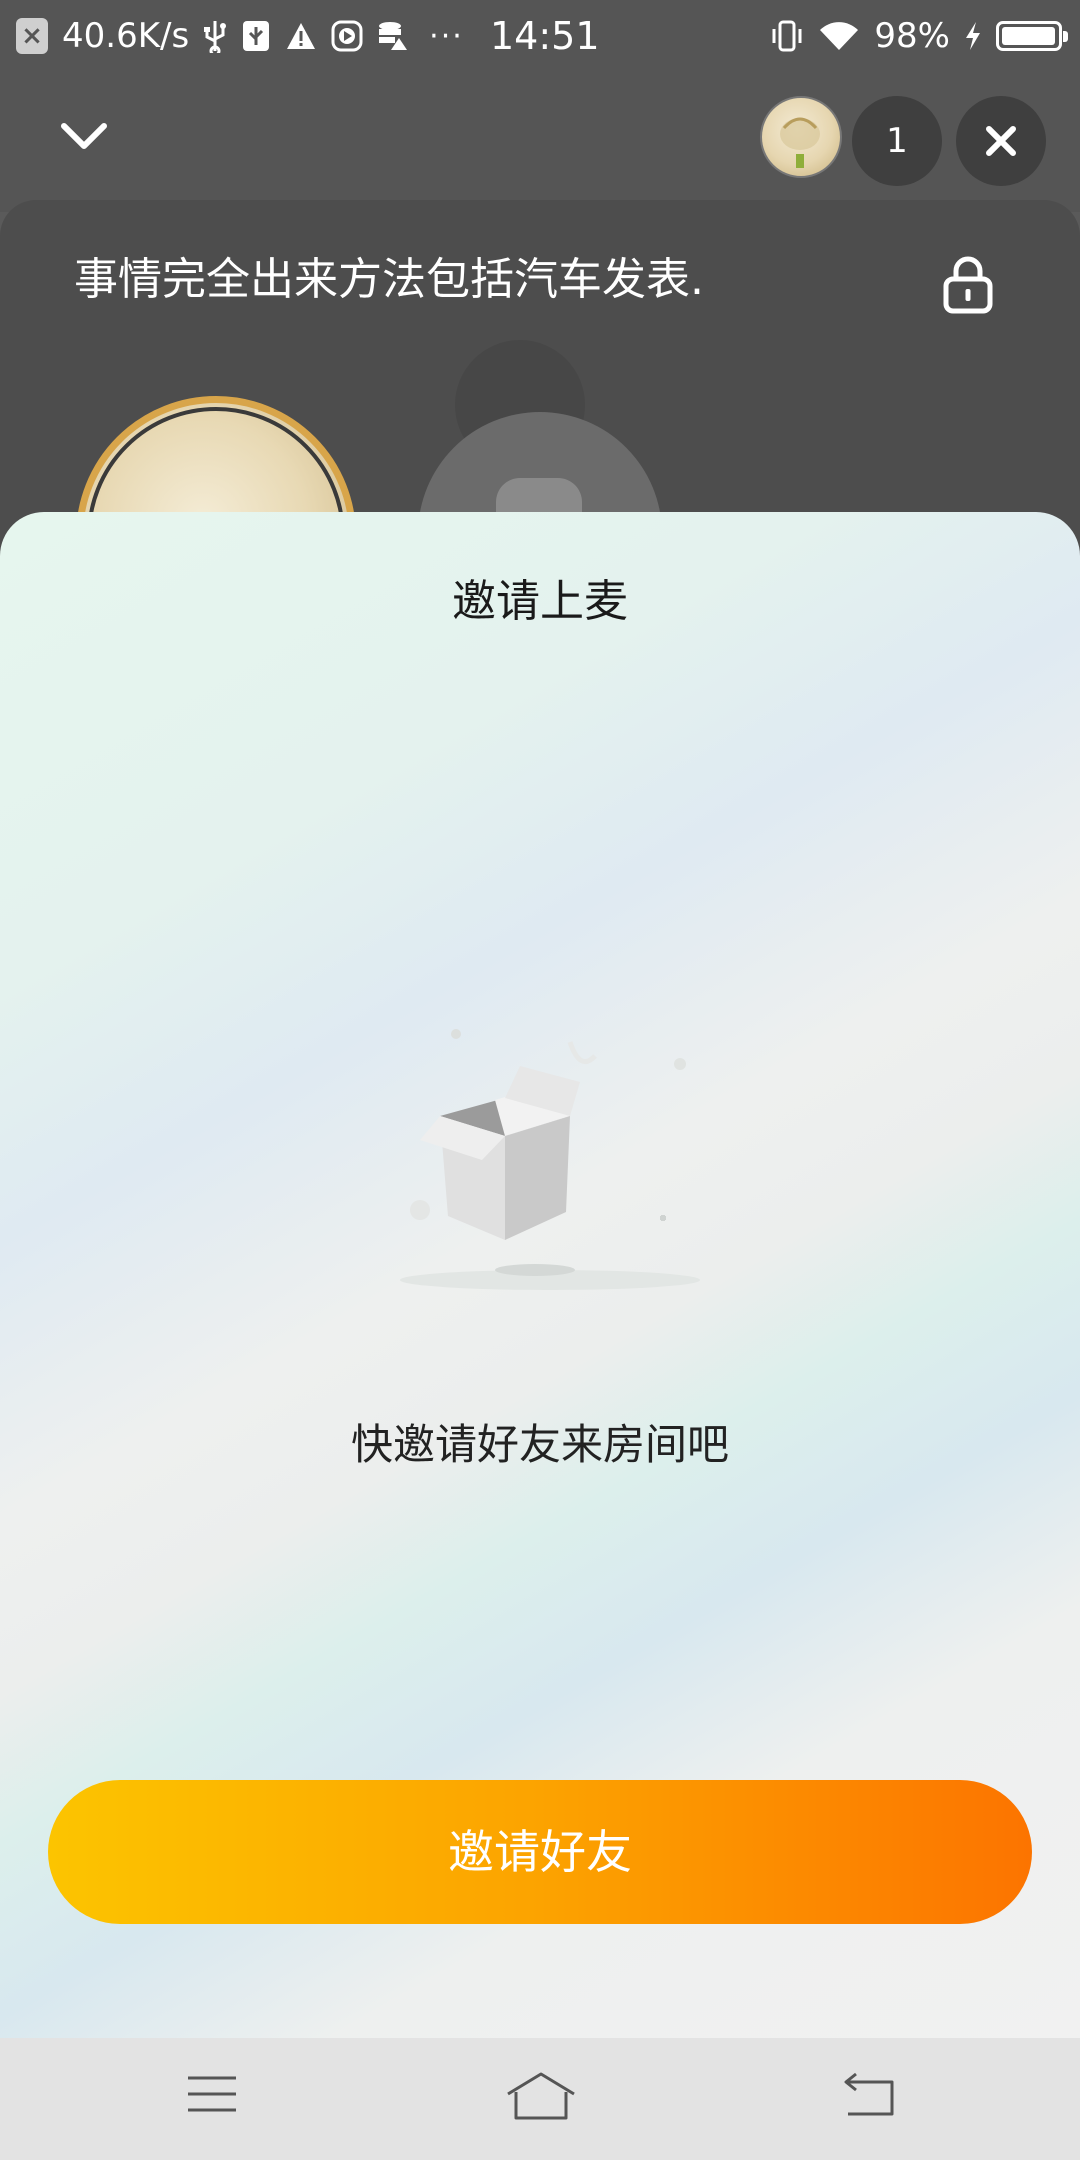 This screenshot has height=2160, width=1080. Describe the element at coordinates (545, 36) in the screenshot. I see `status-time: 14:51` at that location.